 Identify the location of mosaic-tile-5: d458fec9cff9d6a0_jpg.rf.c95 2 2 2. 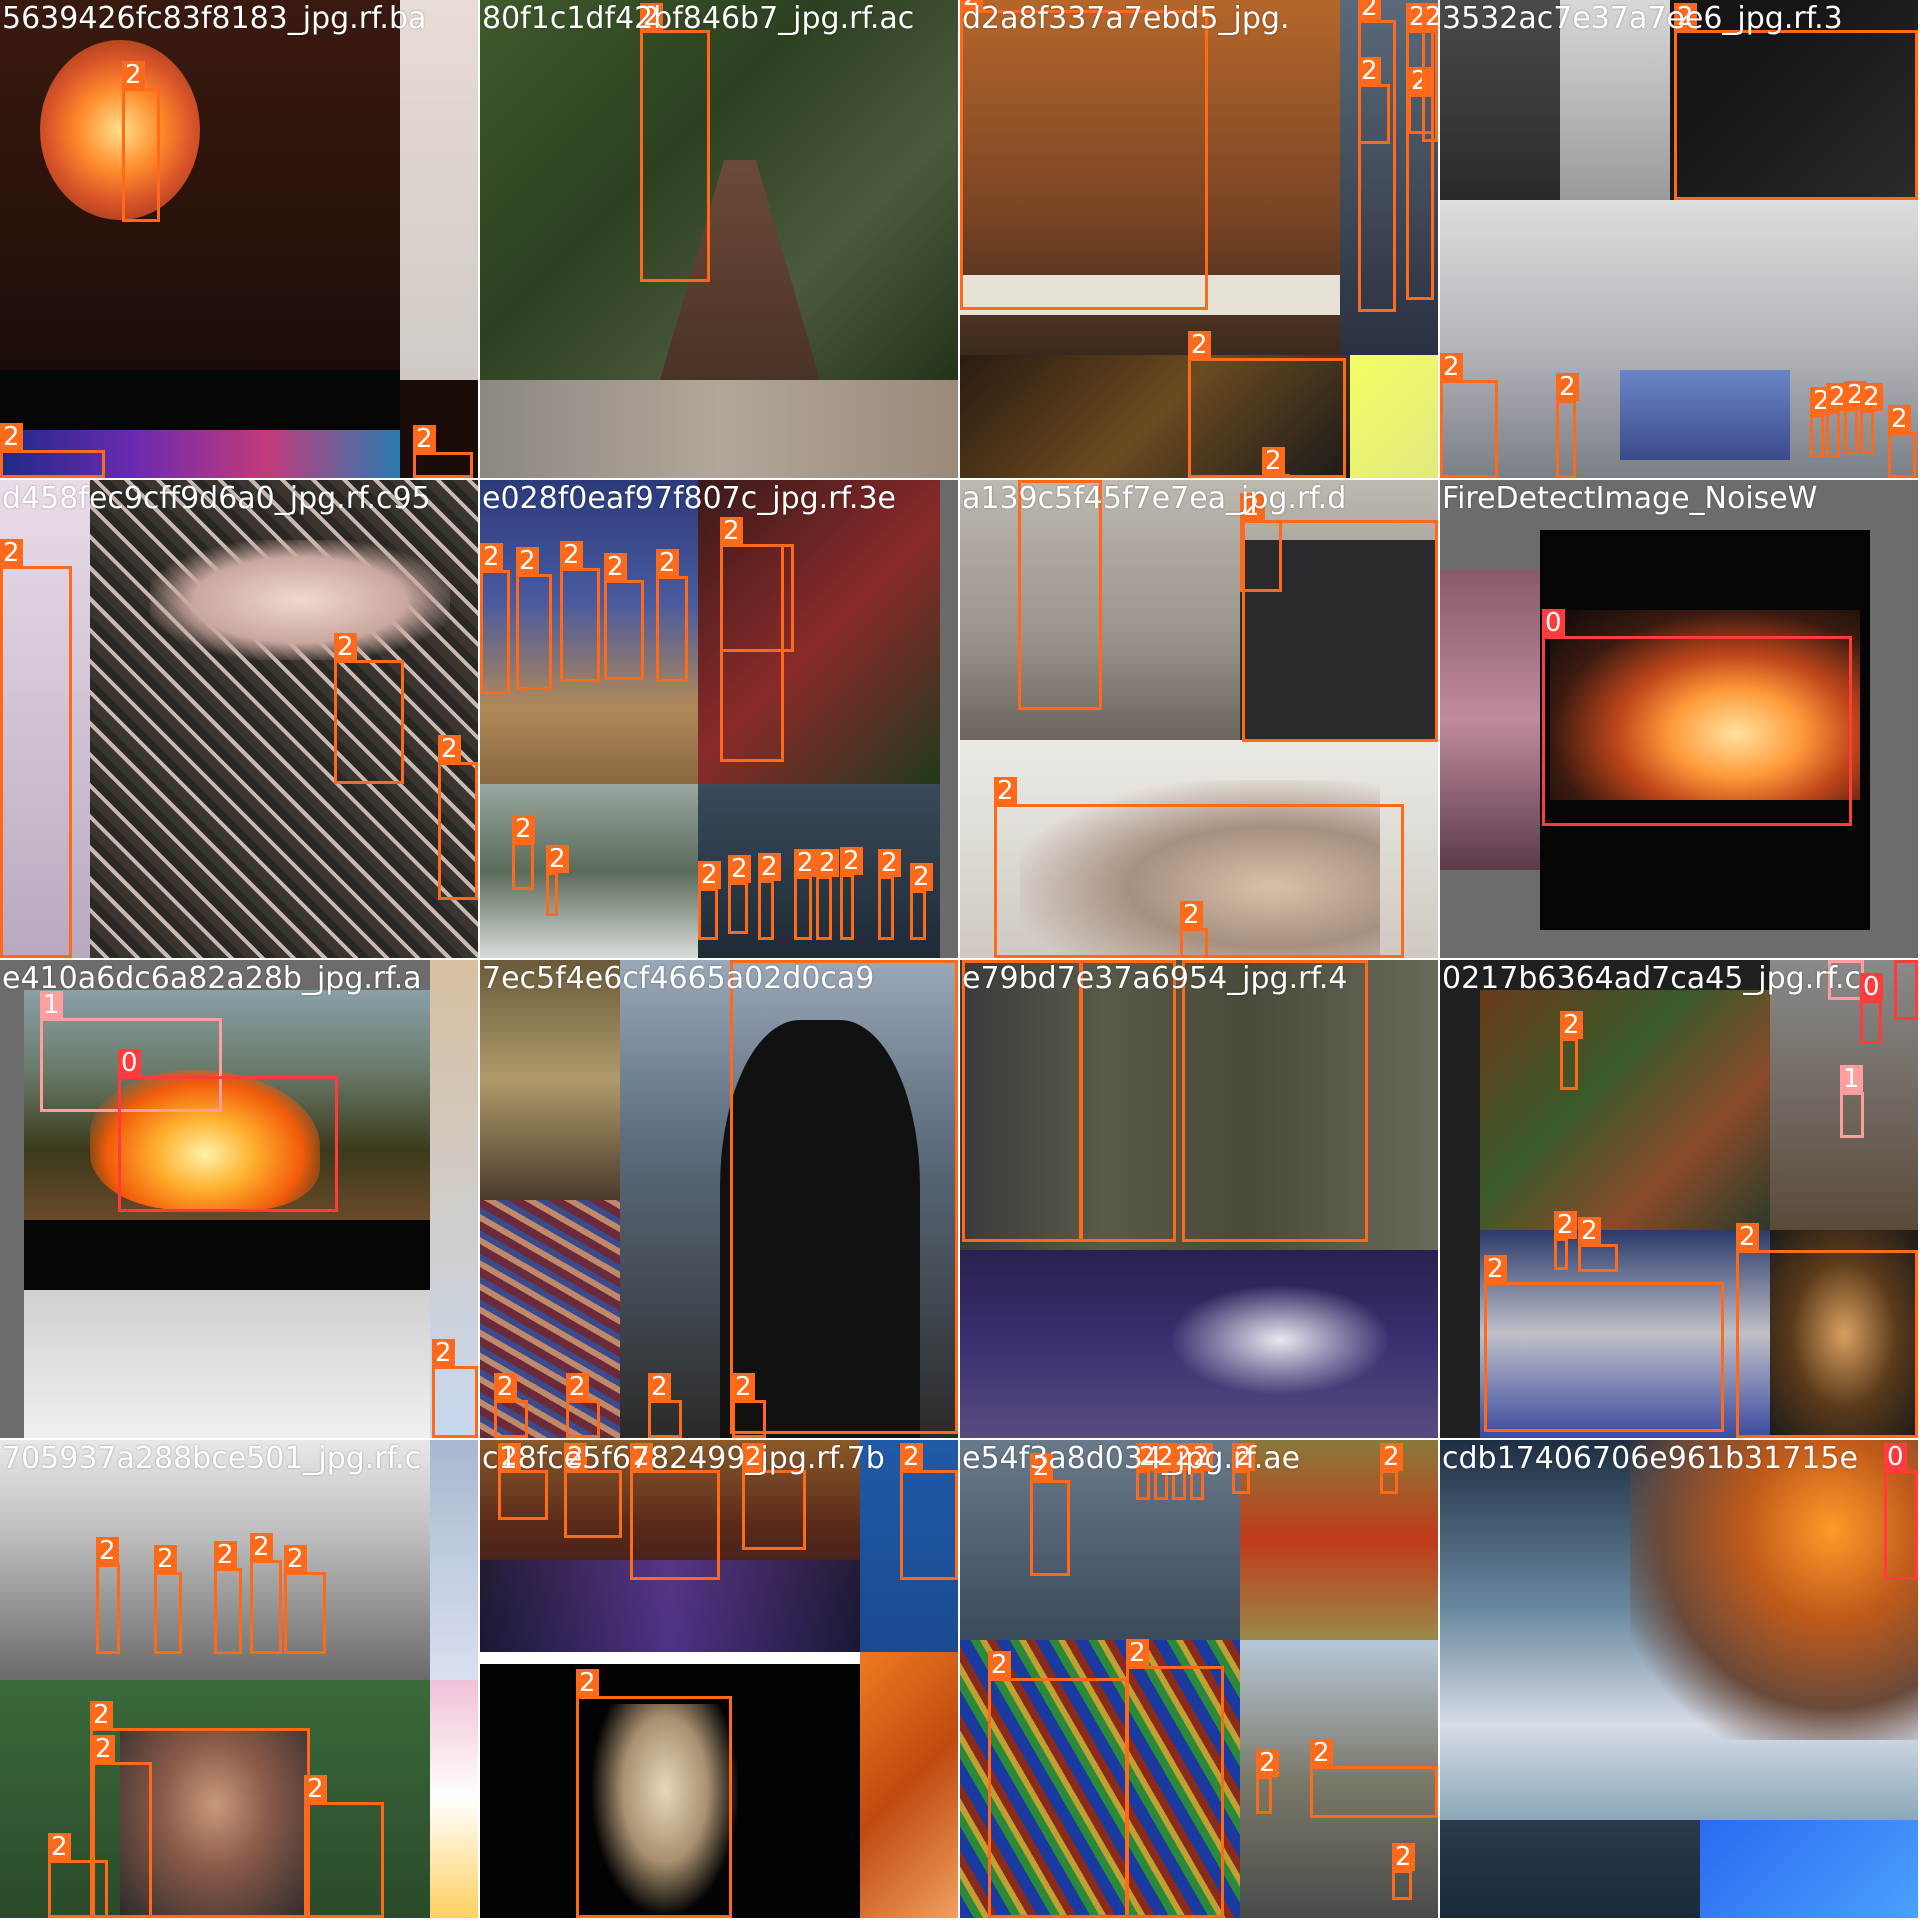
(239, 719).